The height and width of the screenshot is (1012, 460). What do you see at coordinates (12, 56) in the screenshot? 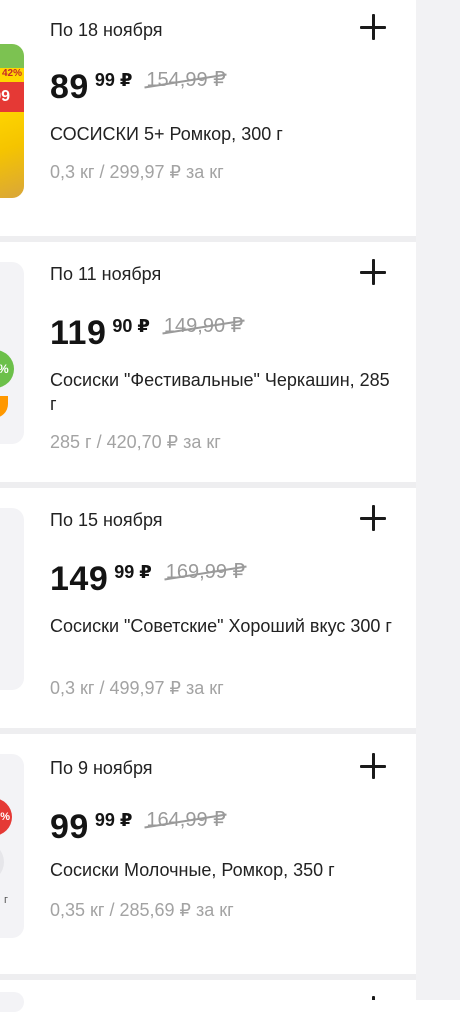
I see `thumb-pack-top` at bounding box center [12, 56].